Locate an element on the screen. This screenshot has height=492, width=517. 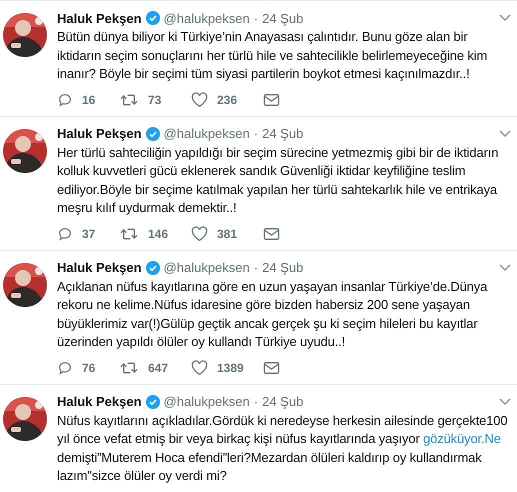
reply-count: 16 is located at coordinates (89, 99).